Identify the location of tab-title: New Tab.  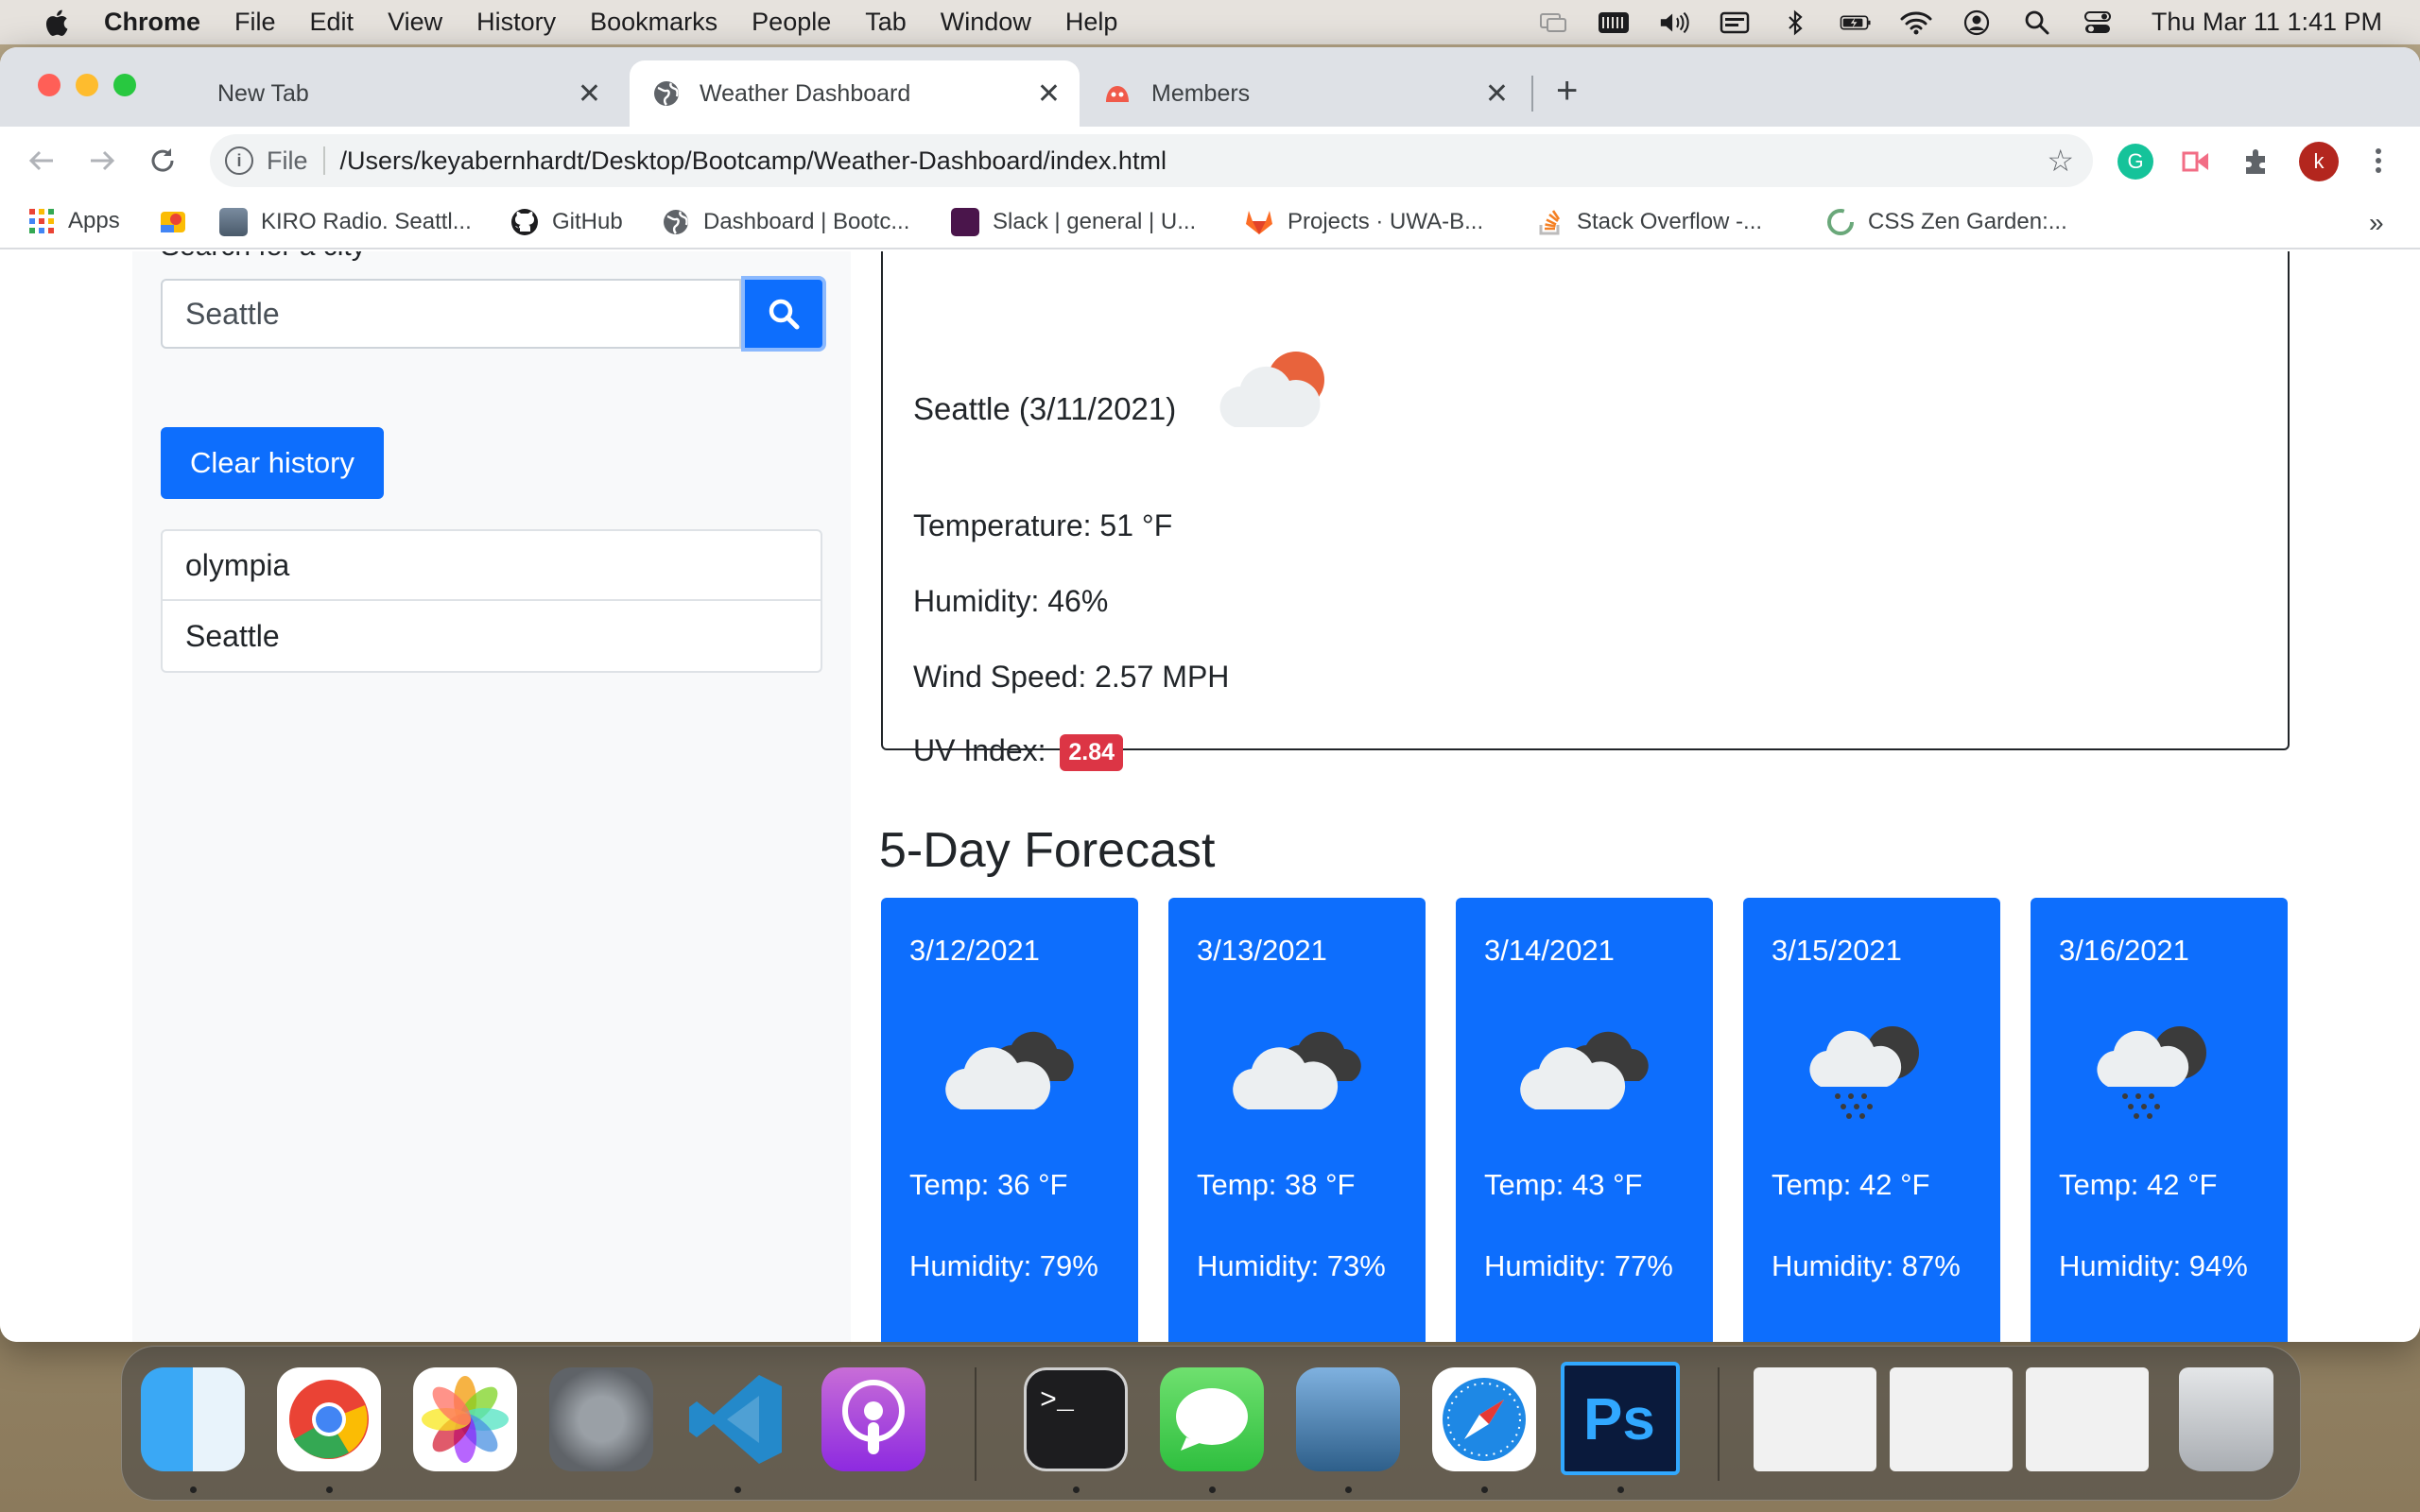
(263, 93).